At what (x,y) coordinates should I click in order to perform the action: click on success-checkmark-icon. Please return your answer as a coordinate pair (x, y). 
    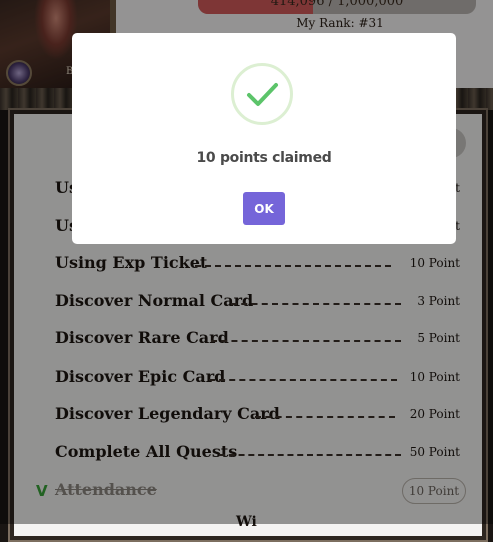
    Looking at the image, I should click on (262, 94).